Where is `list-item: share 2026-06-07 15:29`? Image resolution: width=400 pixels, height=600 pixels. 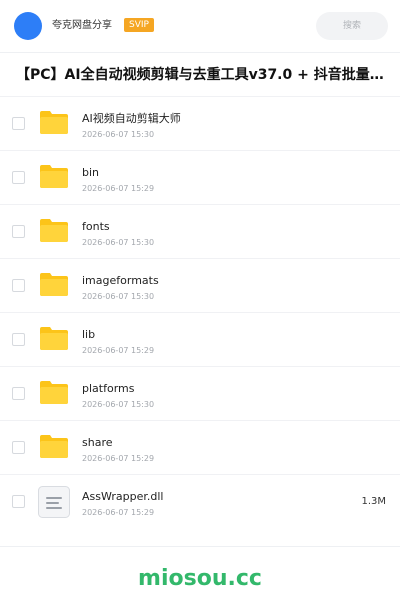 list-item: share 2026-06-07 15:29 is located at coordinates (200, 447).